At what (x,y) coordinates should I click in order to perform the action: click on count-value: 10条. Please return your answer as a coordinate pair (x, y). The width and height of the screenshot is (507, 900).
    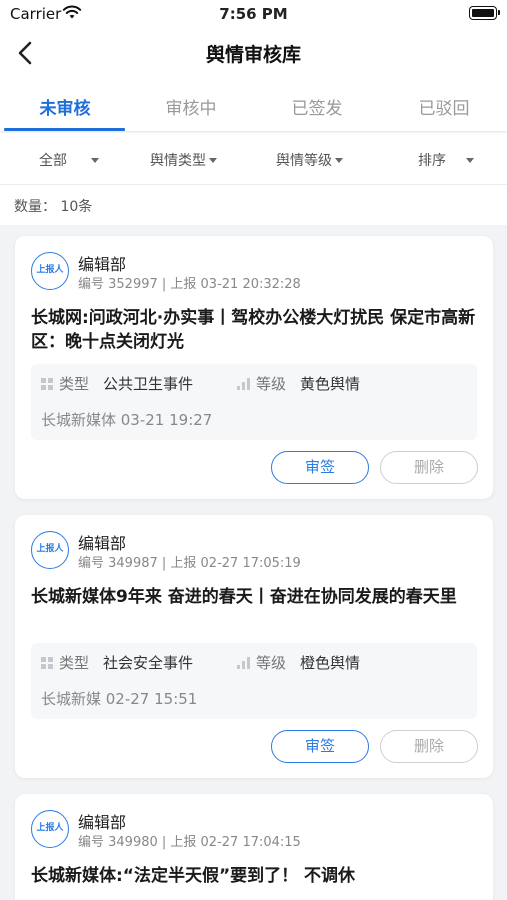
    Looking at the image, I should click on (76, 207).